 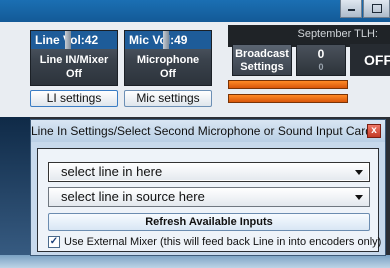 I want to click on microphone-state: Off, so click(x=168, y=74).